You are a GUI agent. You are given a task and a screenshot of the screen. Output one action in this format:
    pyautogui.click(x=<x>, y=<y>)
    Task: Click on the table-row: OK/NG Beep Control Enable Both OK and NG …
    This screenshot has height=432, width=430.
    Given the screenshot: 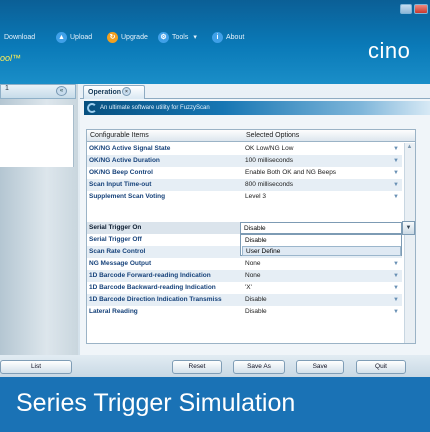 What is the action you would take?
    pyautogui.click(x=244, y=173)
    